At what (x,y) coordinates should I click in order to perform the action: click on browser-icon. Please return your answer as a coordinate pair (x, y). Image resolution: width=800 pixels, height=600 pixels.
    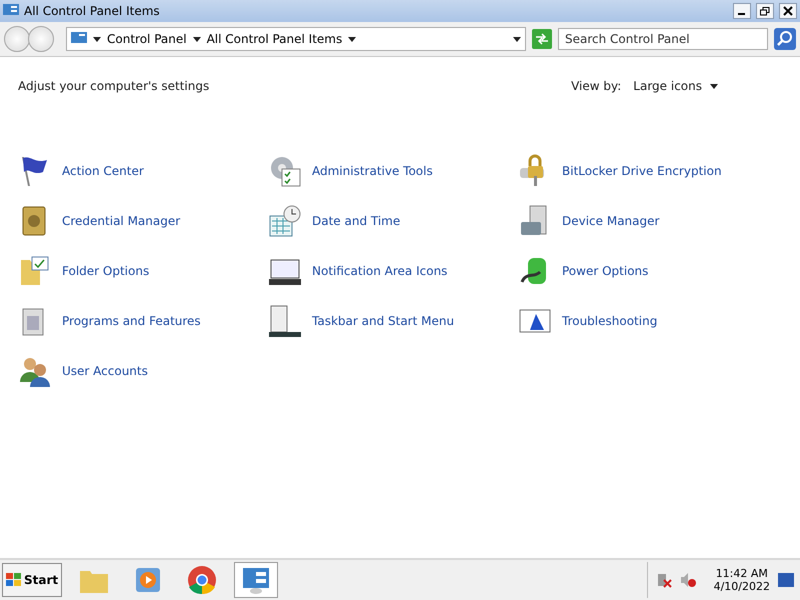
    Looking at the image, I should click on (202, 580).